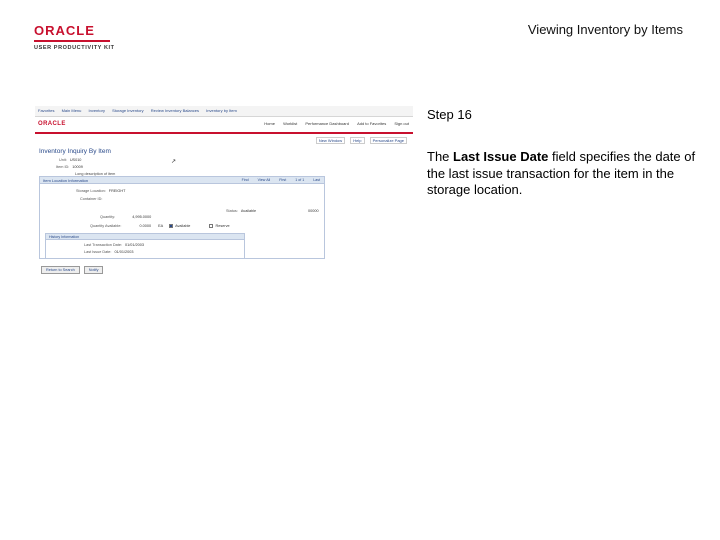 This screenshot has width=720, height=540. What do you see at coordinates (66, 180) in the screenshot?
I see `section-title: Item Location Information` at bounding box center [66, 180].